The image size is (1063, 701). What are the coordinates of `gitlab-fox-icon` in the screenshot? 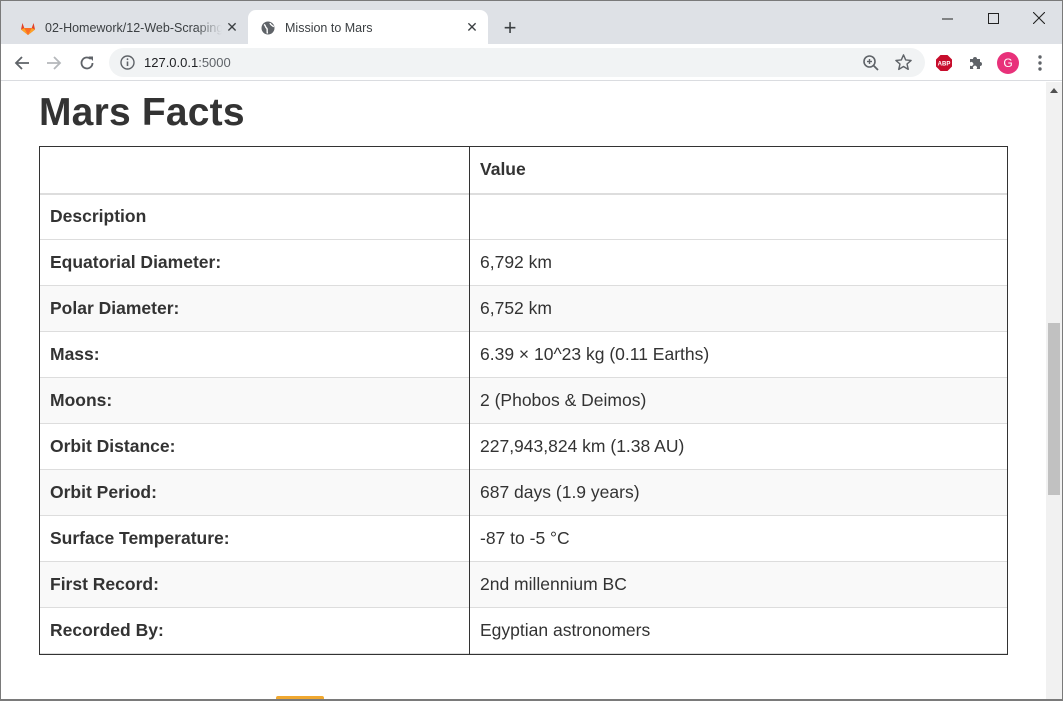 It's located at (28, 28).